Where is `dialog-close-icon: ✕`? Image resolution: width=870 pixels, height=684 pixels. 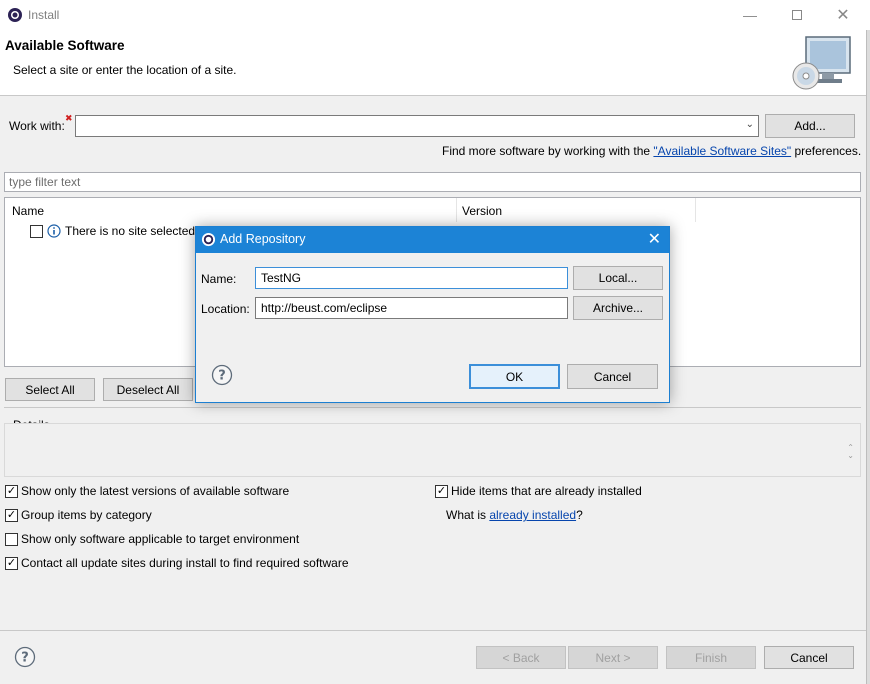 dialog-close-icon: ✕ is located at coordinates (654, 239).